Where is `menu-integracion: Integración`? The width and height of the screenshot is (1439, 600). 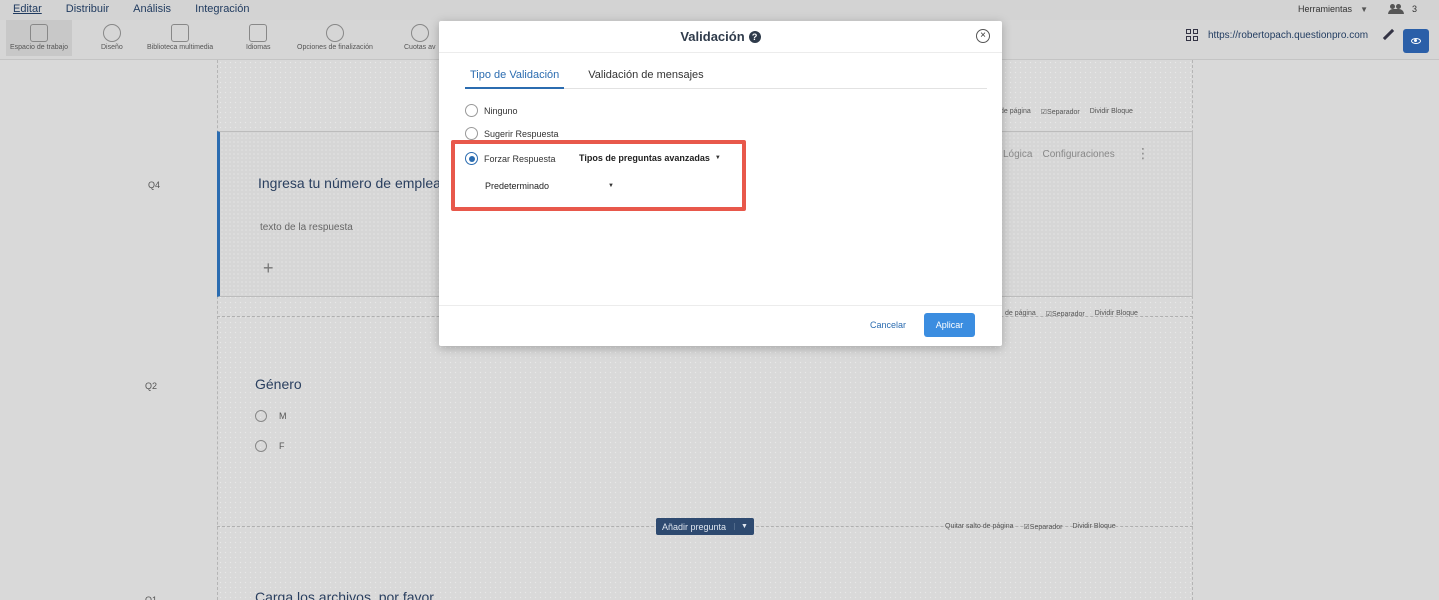
menu-integracion: Integración is located at coordinates (222, 9).